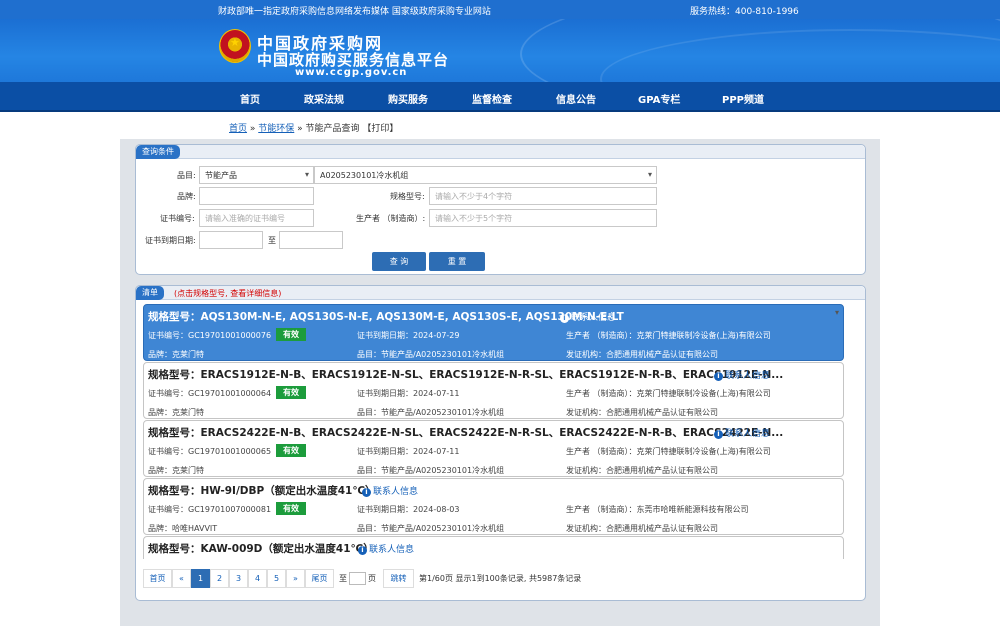 Image resolution: width=1000 pixels, height=629 pixels. What do you see at coordinates (231, 240) in the screenshot?
I see `expire-from-input` at bounding box center [231, 240].